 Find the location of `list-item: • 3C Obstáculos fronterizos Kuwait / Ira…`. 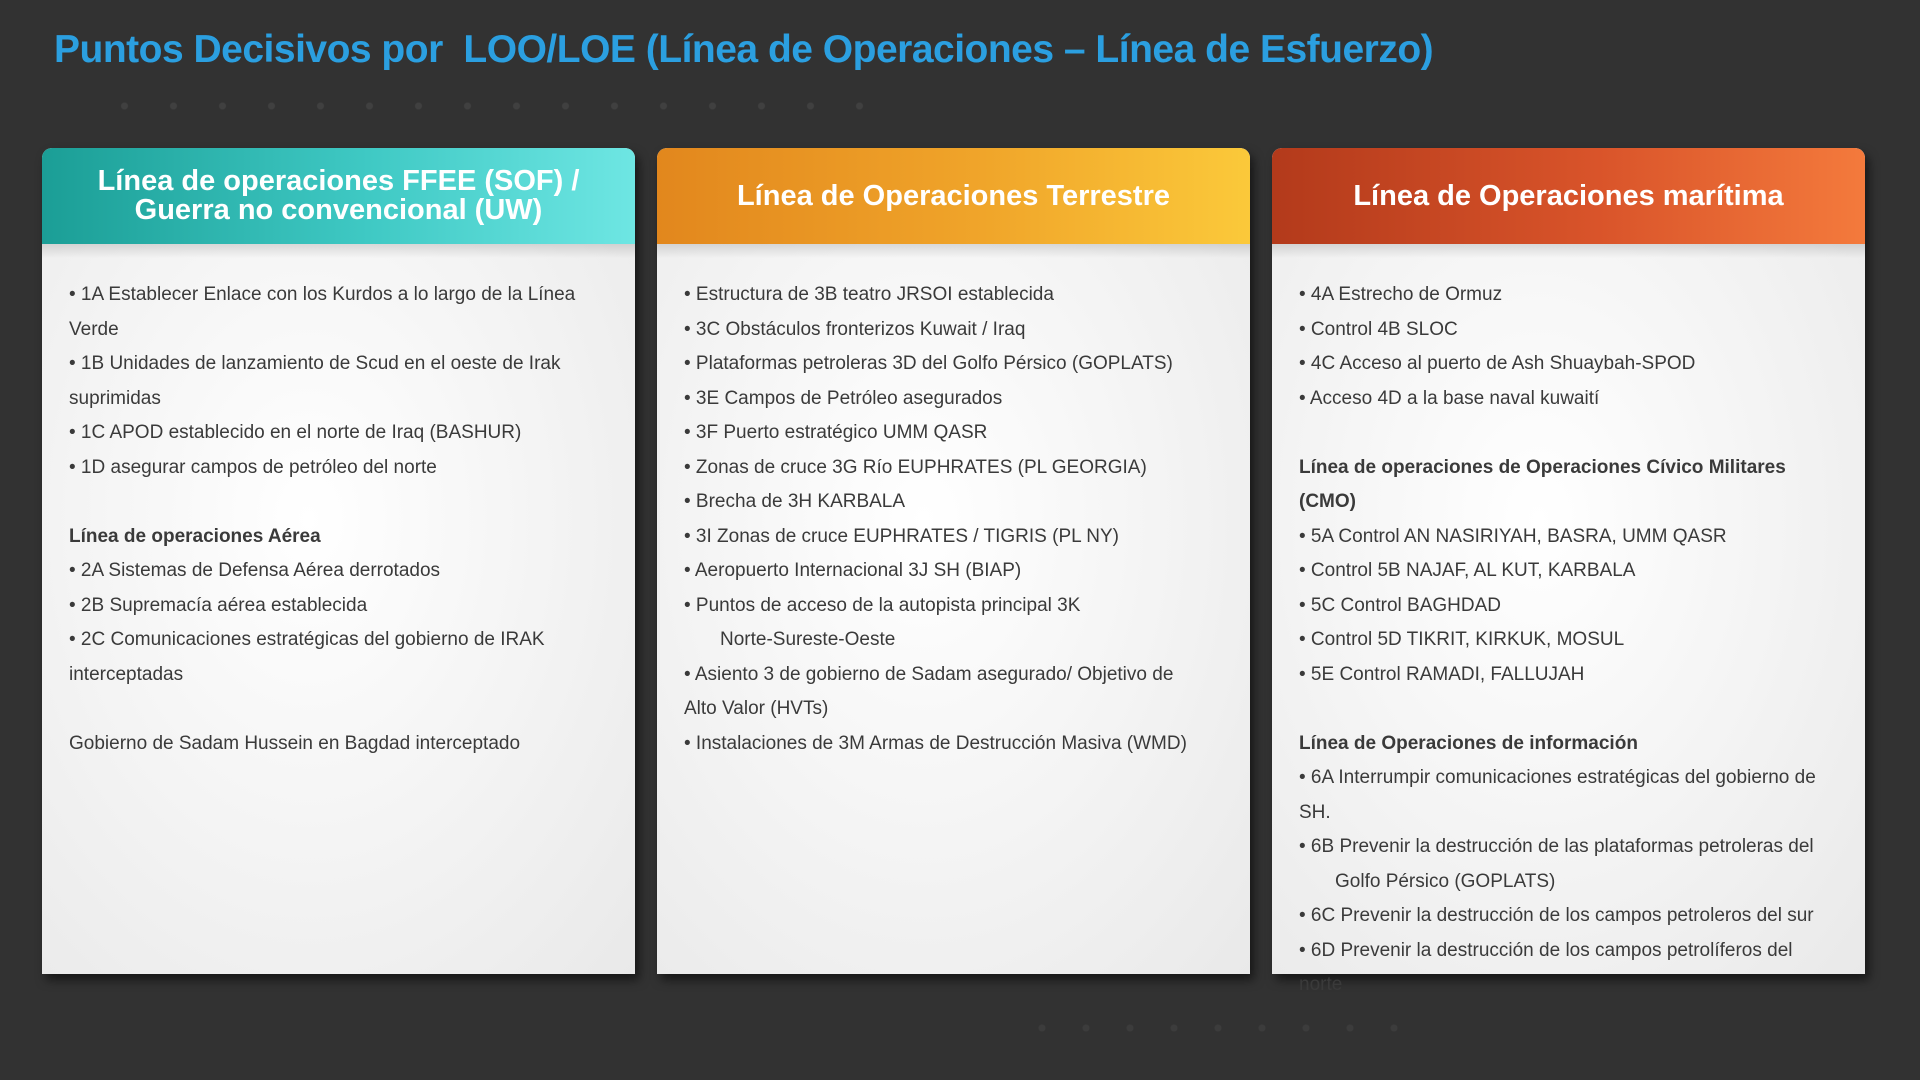

list-item: • 3C Obstáculos fronterizos Kuwait / Ira… is located at coordinates (855, 329).